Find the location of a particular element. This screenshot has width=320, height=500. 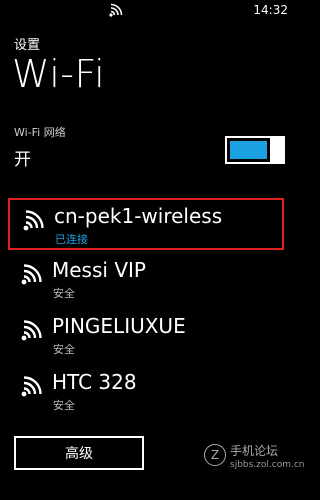

network-item: Messi VIP 安全 is located at coordinates (146, 280).